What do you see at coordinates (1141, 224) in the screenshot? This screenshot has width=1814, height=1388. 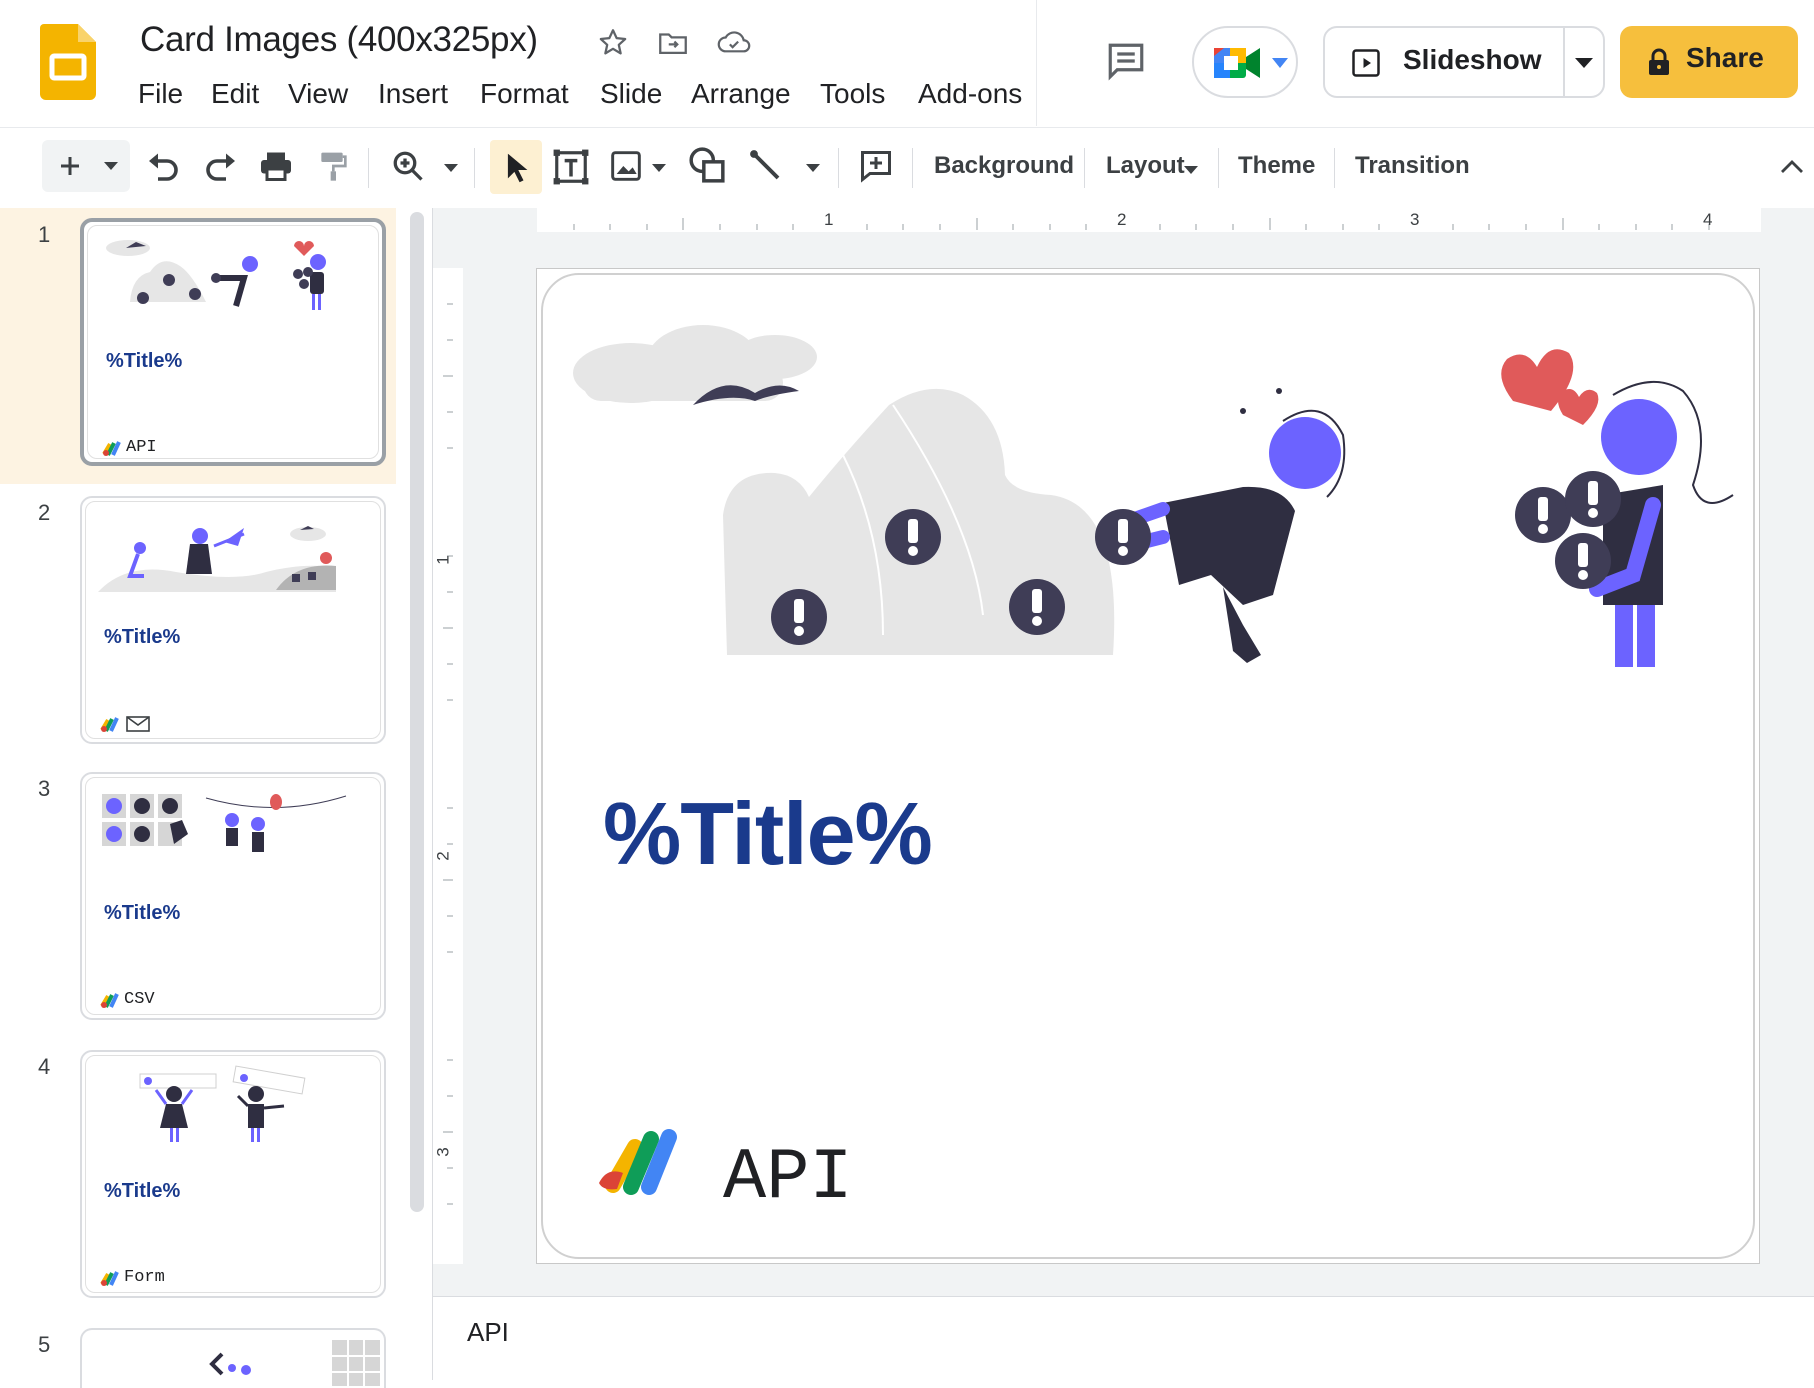 I see `ruler-ticks` at bounding box center [1141, 224].